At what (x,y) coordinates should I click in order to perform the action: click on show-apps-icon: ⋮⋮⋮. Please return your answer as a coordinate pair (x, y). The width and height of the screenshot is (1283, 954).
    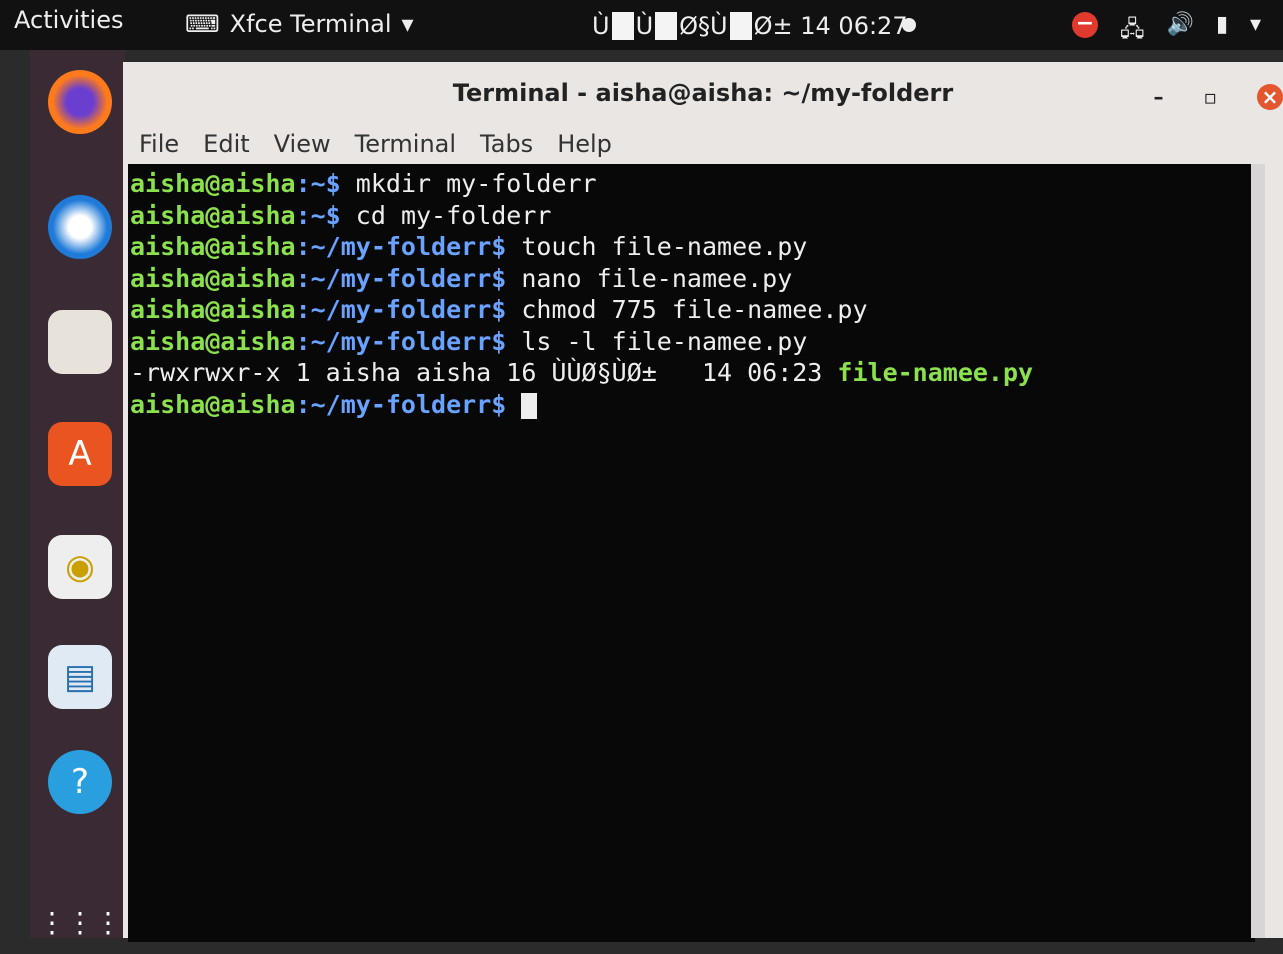
    Looking at the image, I should click on (80, 922).